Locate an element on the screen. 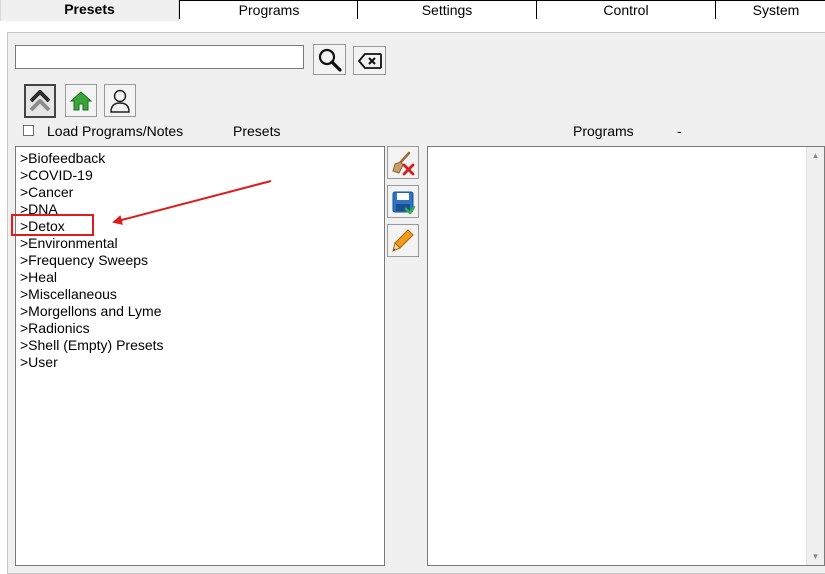 The height and width of the screenshot is (574, 825). user-icon is located at coordinates (120, 101).